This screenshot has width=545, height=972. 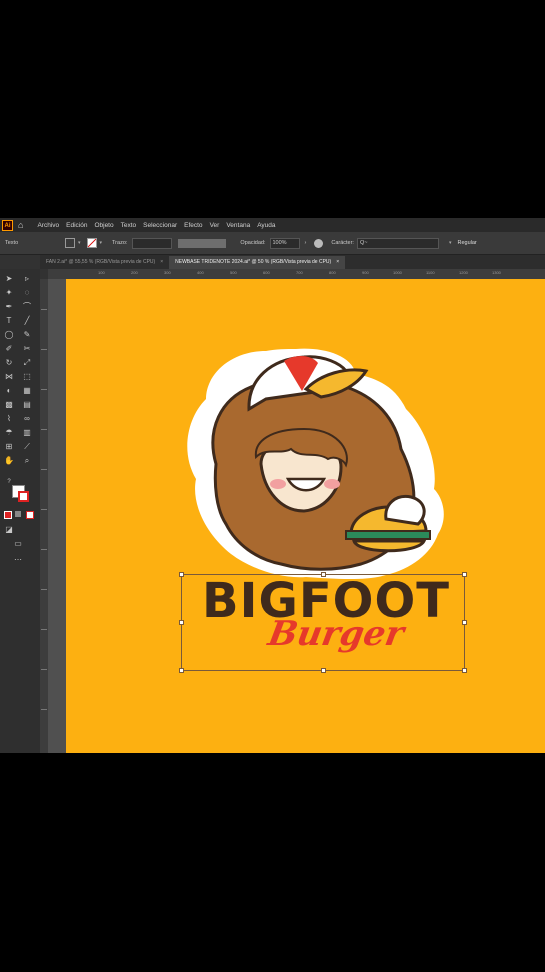 I want to click on width-tool-icon: ⋈, so click(x=9, y=377).